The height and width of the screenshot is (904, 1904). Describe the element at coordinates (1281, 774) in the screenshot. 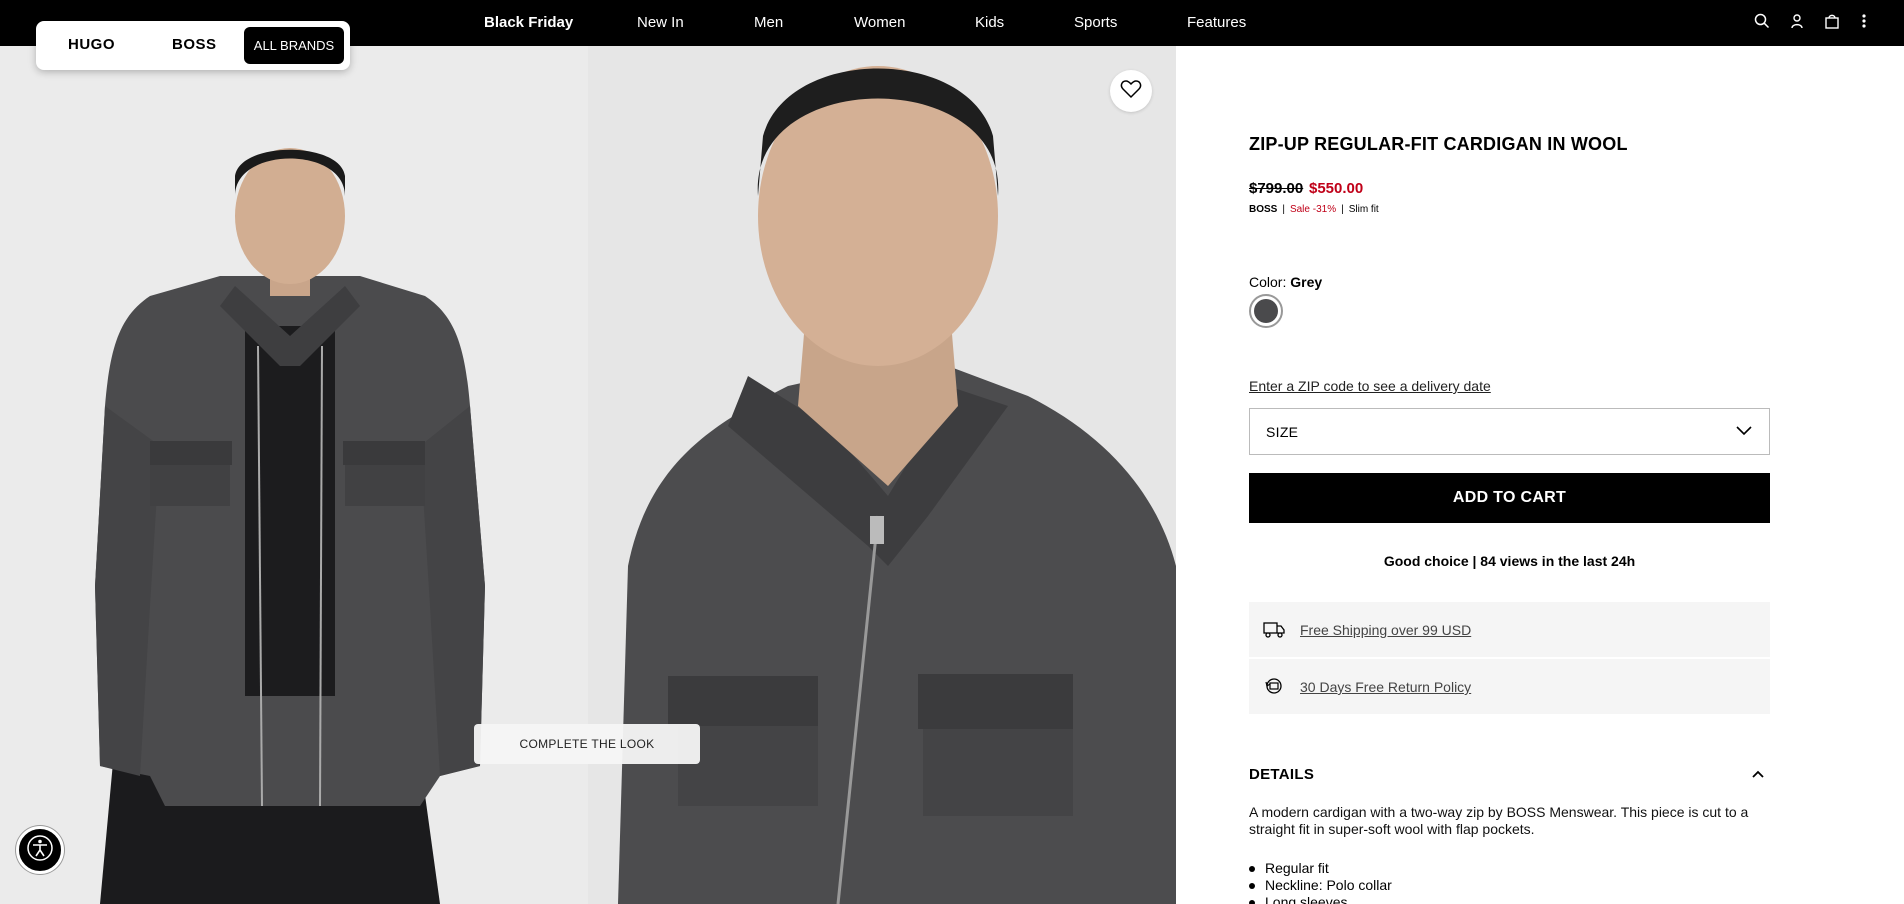

I see `details-heading: DETAILS` at that location.